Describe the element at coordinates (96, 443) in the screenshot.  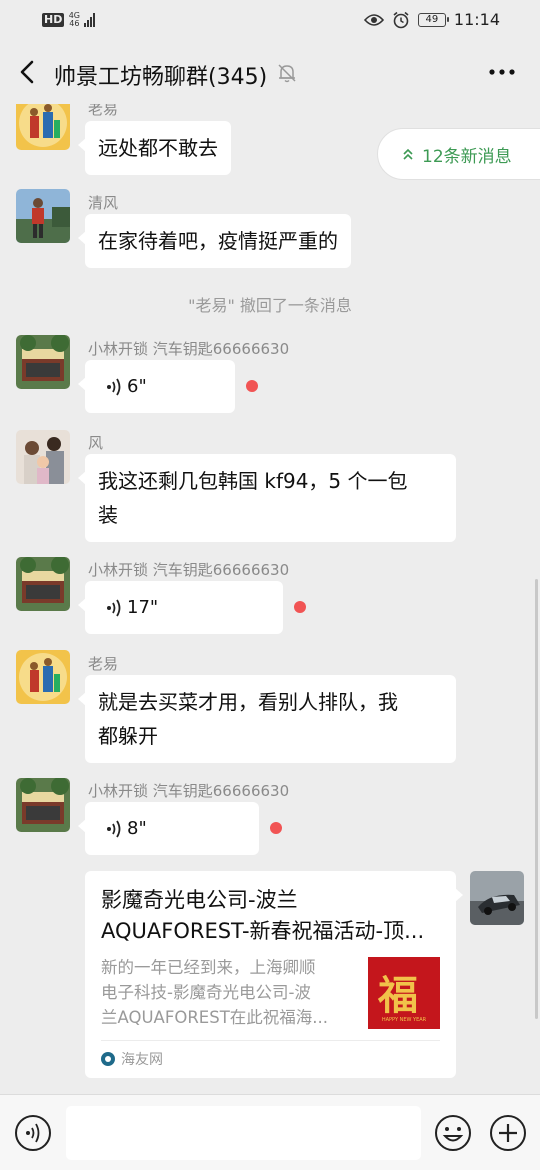
I see `sender-name: 风` at that location.